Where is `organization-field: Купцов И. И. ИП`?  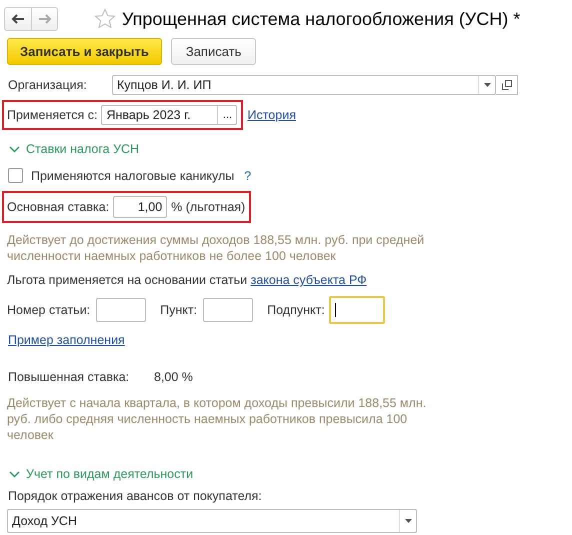 organization-field: Купцов И. И. ИП is located at coordinates (304, 85).